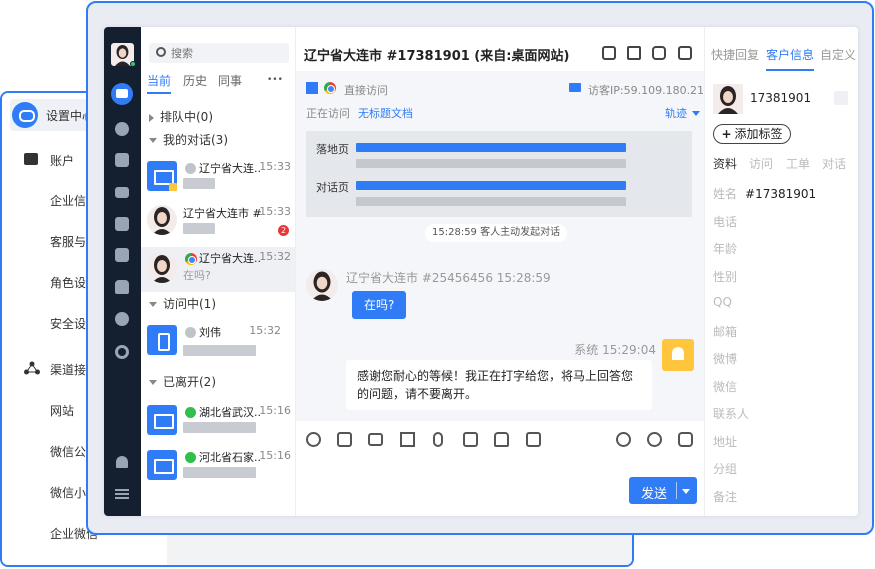 The image size is (875, 569). I want to click on send-button: 发送, so click(663, 490).